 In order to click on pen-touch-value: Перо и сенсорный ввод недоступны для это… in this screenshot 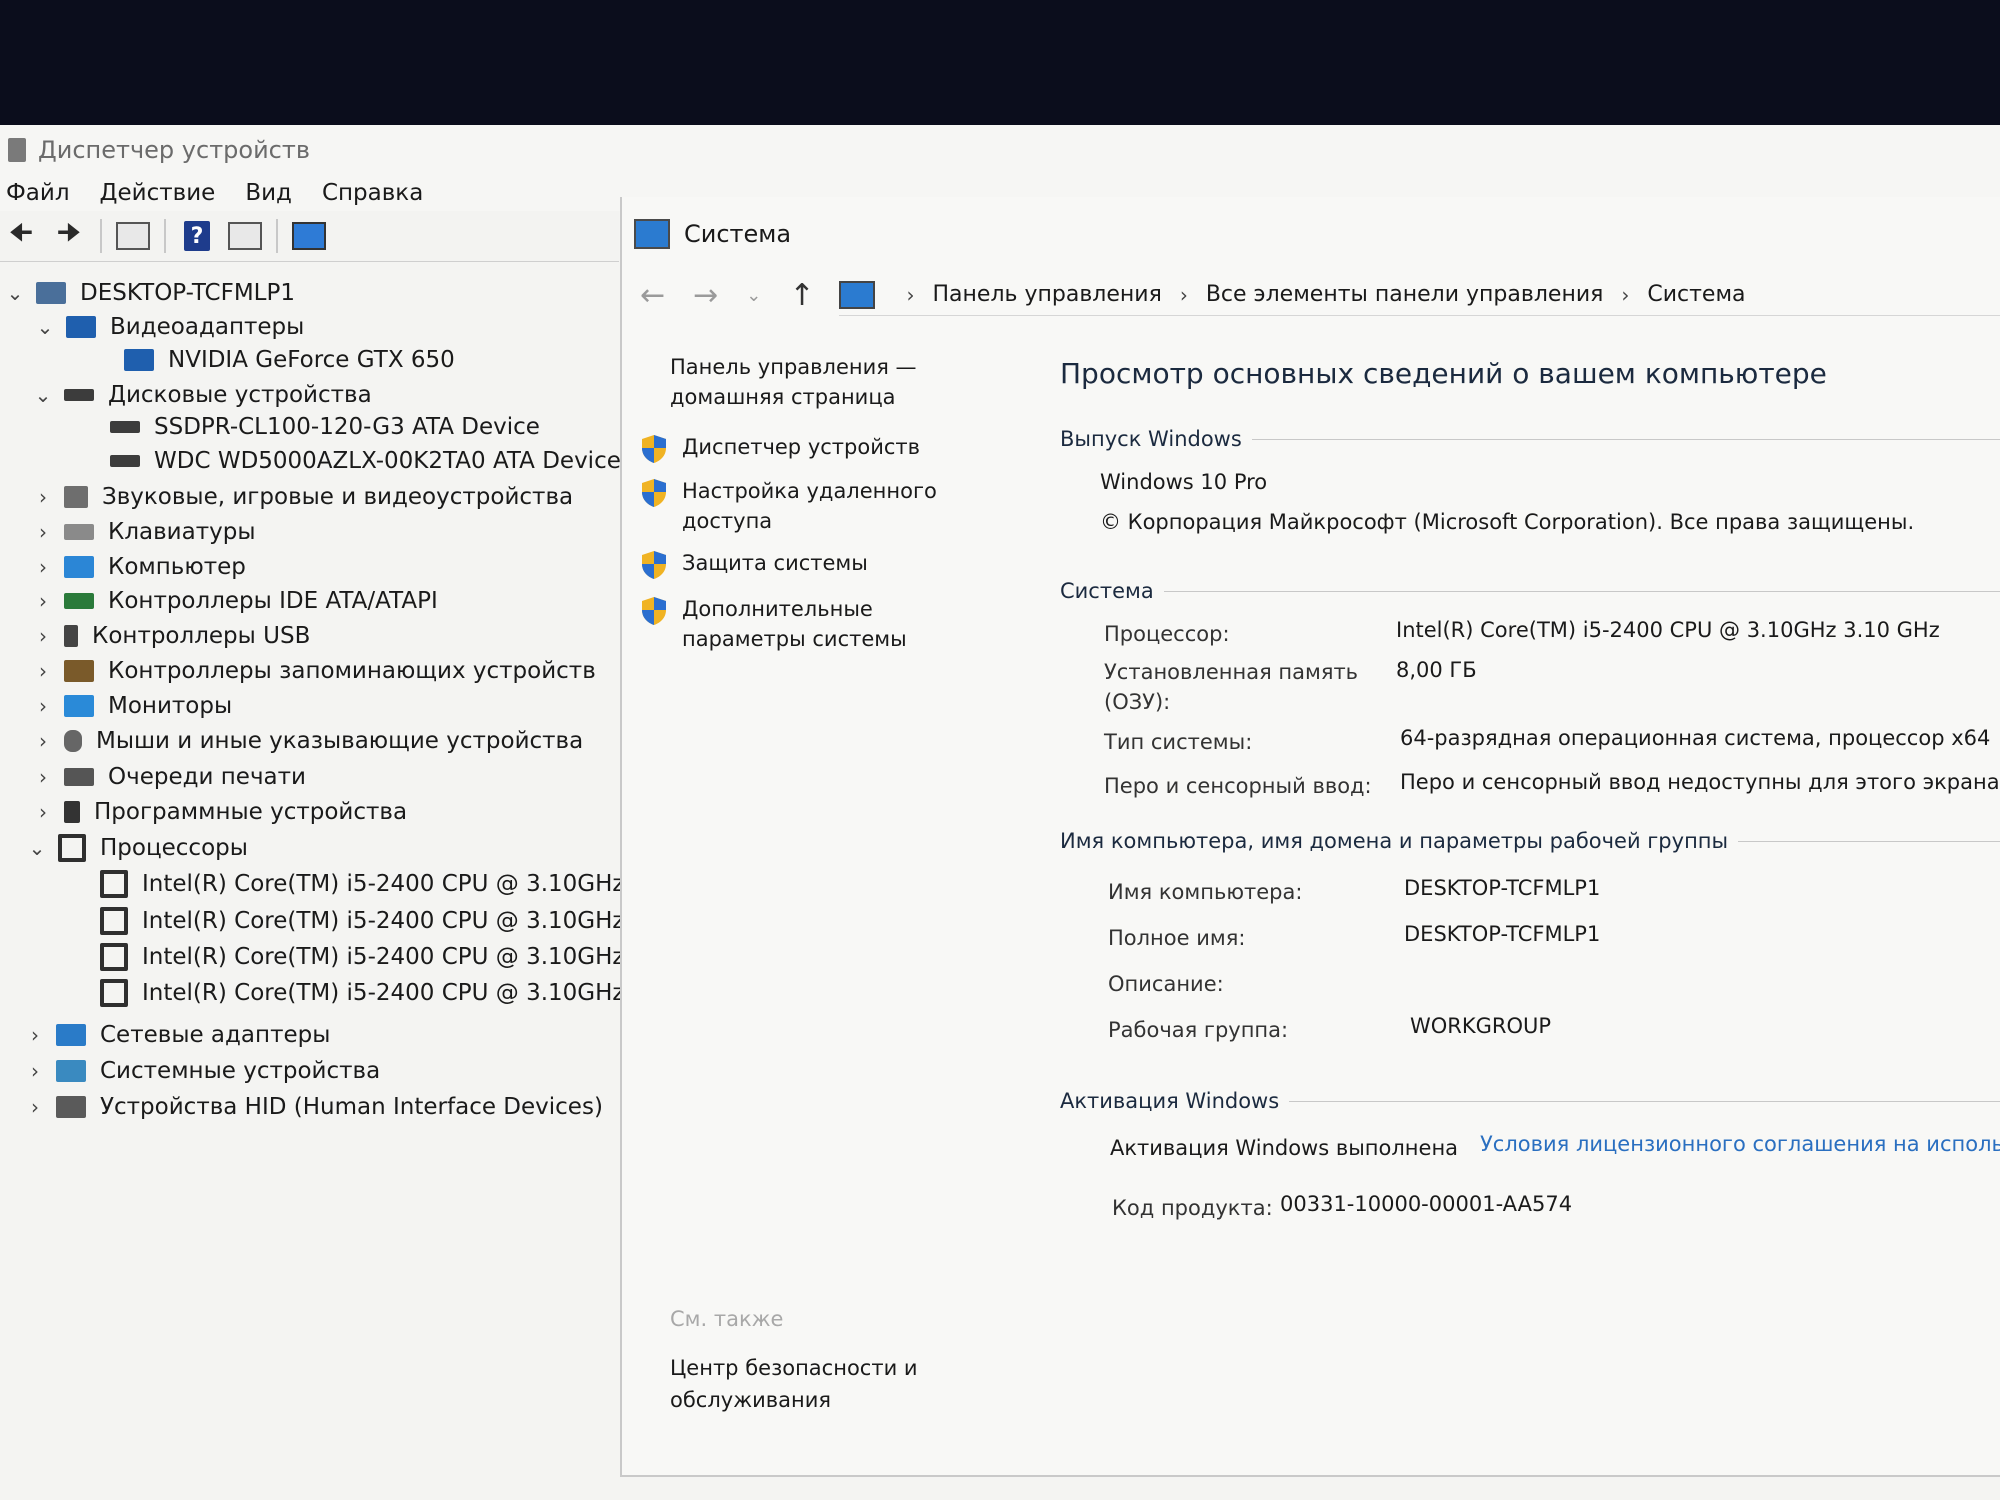, I will do `click(1700, 782)`.